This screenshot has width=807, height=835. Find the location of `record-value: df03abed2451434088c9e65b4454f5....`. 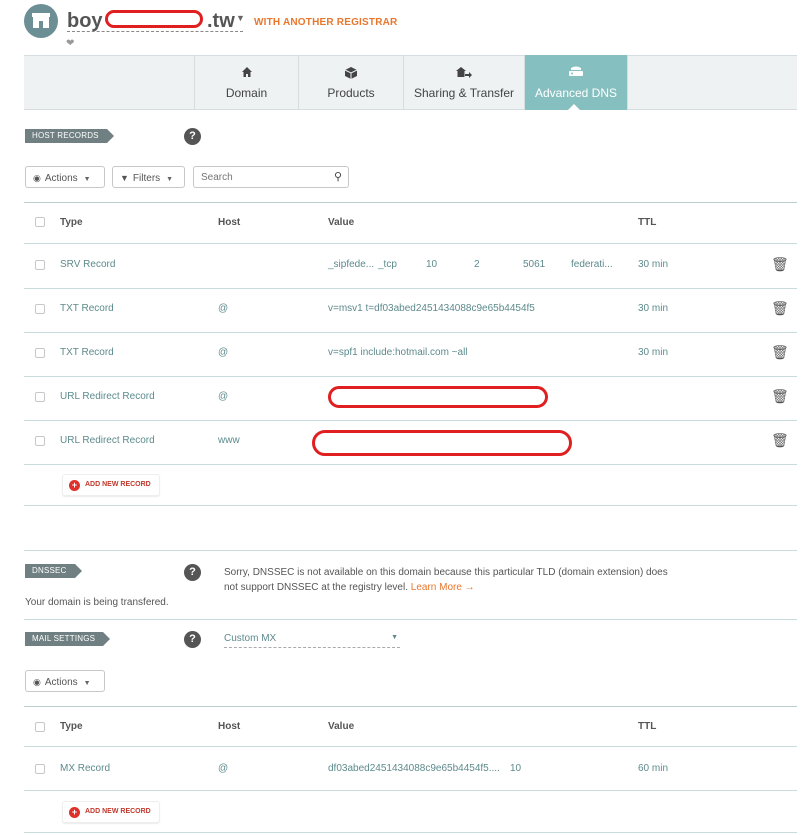

record-value: df03abed2451434088c9e65b4454f5.... is located at coordinates (414, 768).